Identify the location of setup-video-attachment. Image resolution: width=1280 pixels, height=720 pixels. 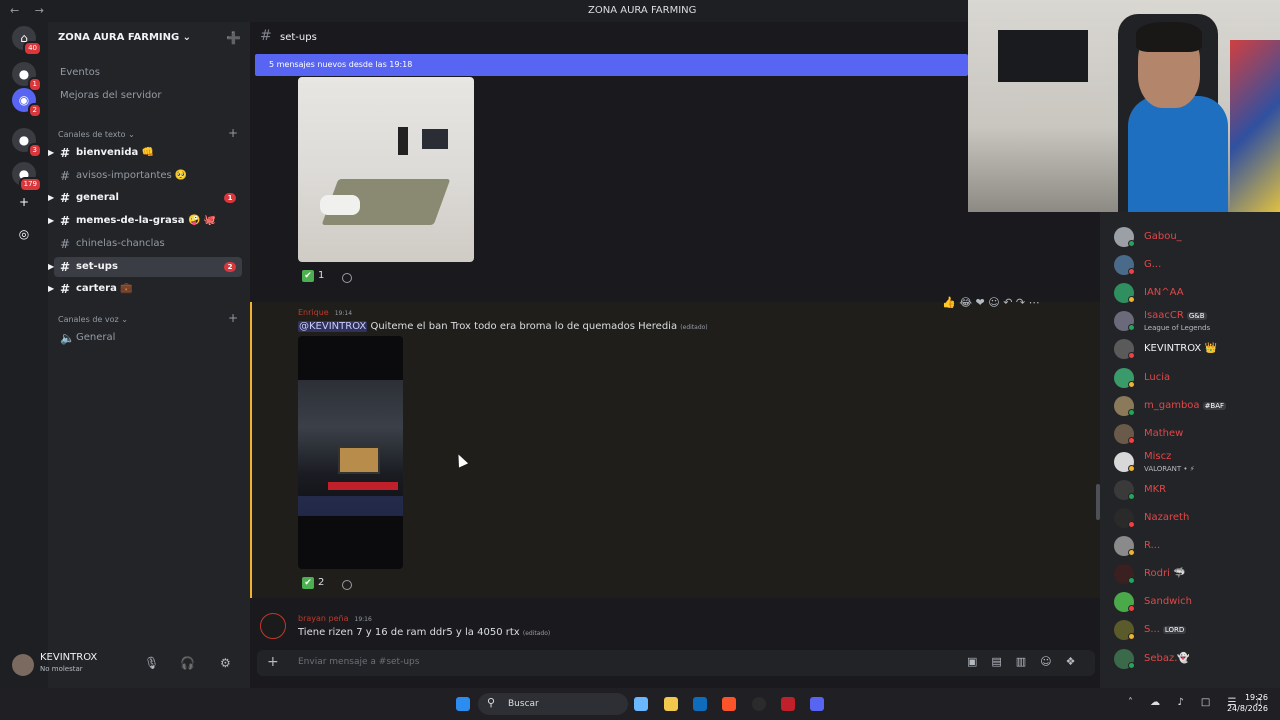
(350, 452).